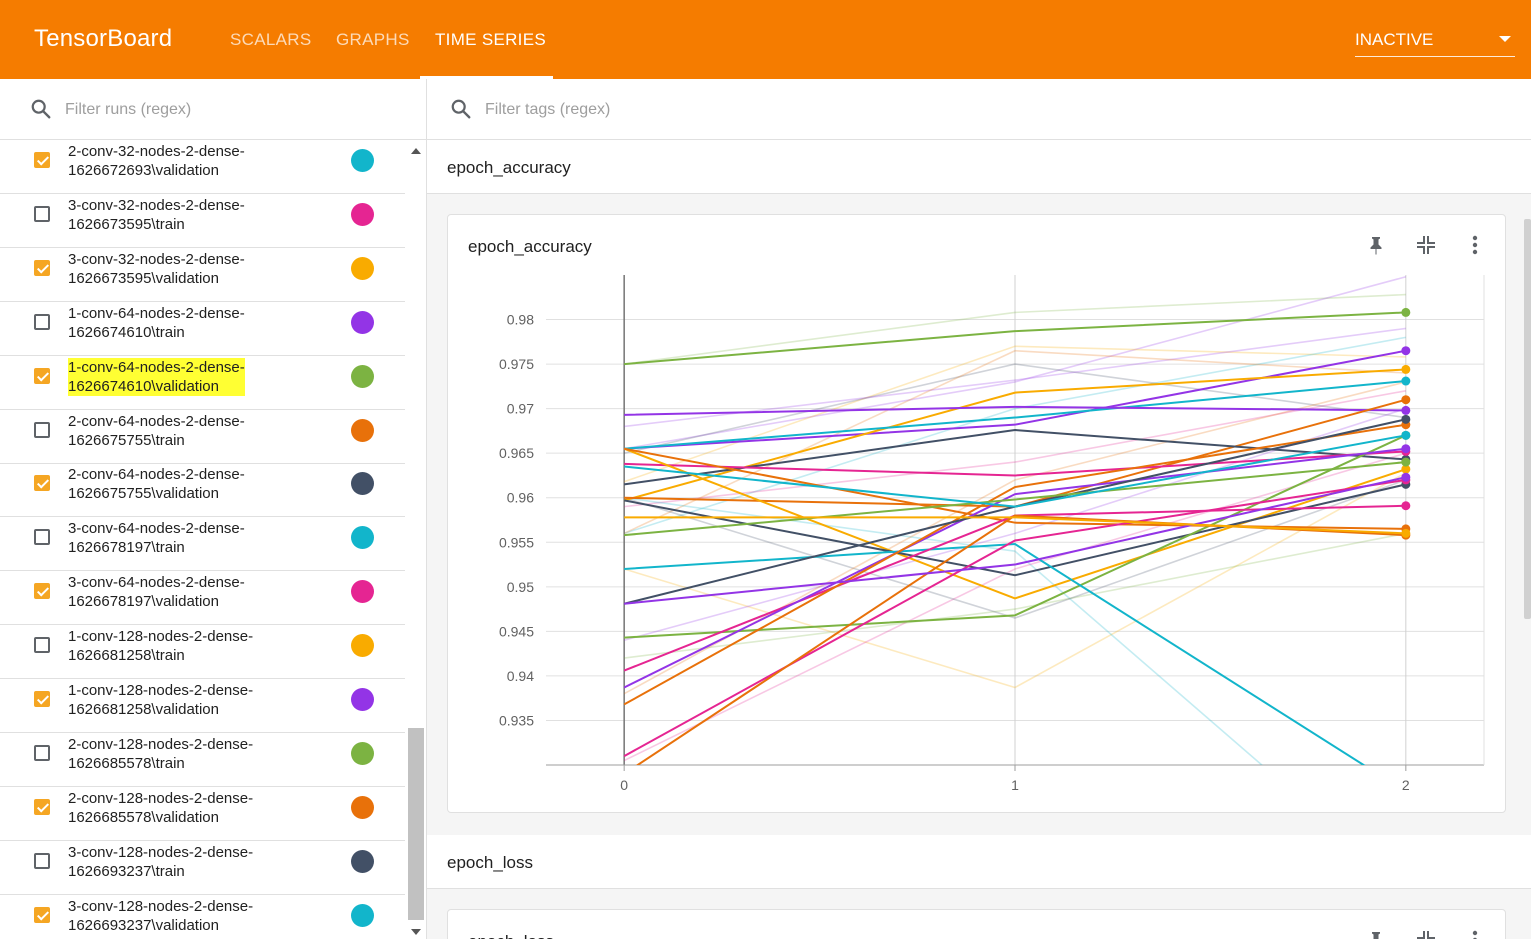 The width and height of the screenshot is (1531, 939). I want to click on run-name-line: 2-conv-64-nodes-2-dense-, so click(156, 475).